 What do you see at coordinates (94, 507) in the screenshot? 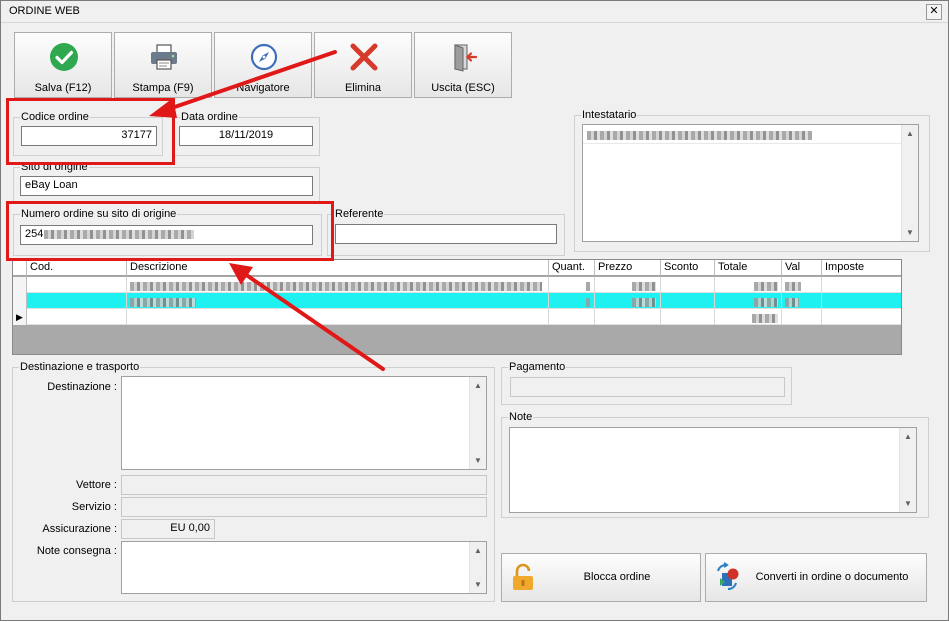
I see `servizio-label: Servizio :` at bounding box center [94, 507].